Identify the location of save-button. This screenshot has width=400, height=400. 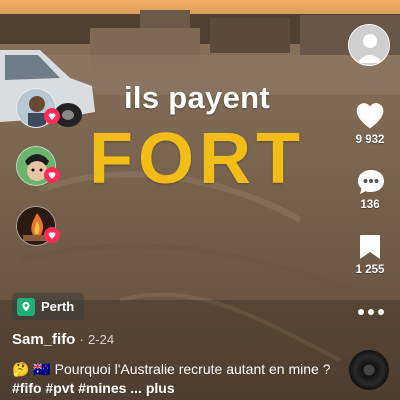
(370, 247).